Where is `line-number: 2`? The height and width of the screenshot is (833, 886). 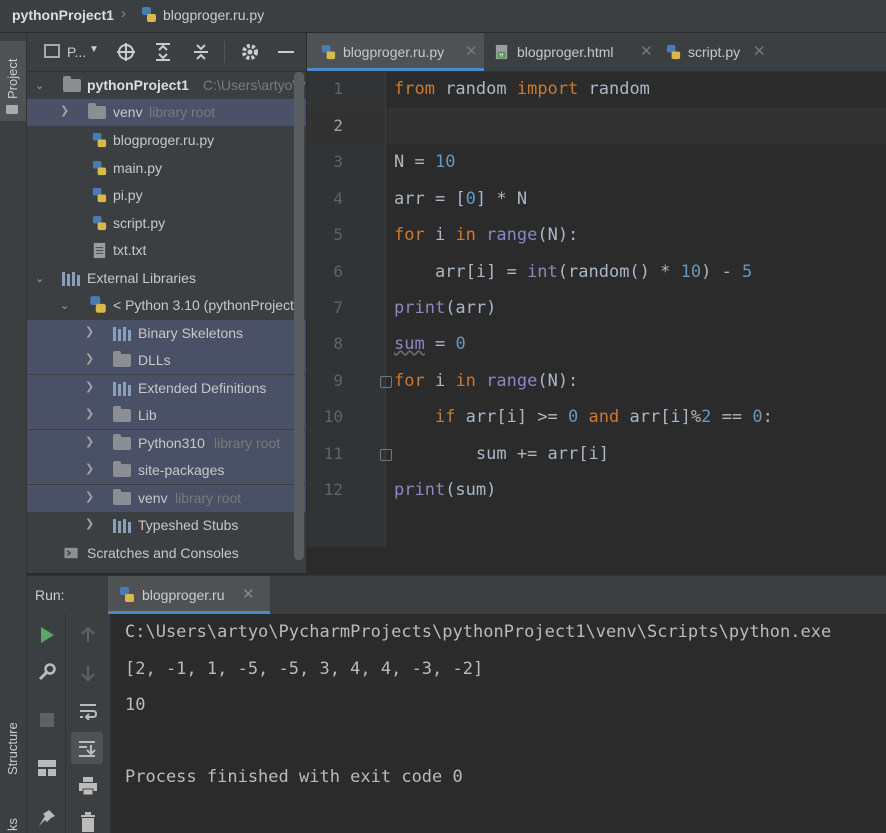 line-number: 2 is located at coordinates (338, 125).